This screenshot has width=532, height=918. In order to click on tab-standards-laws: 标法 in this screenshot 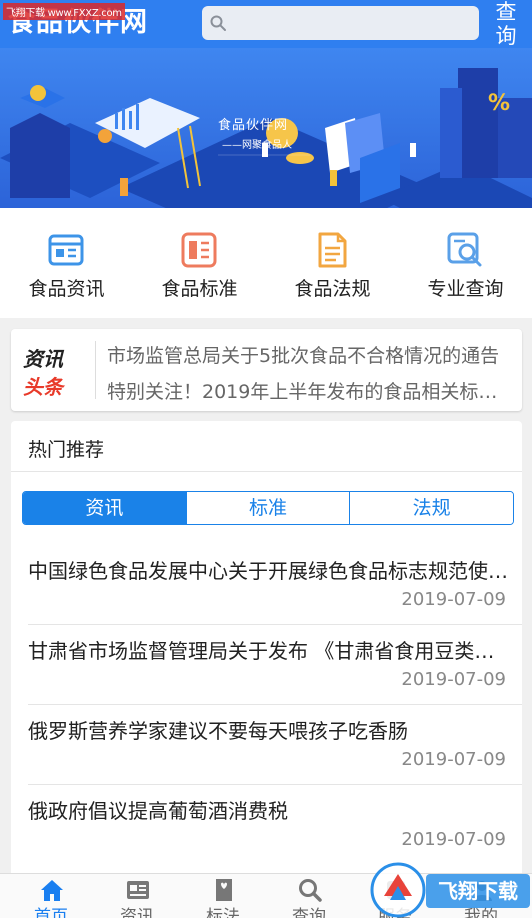, I will do `click(223, 896)`.